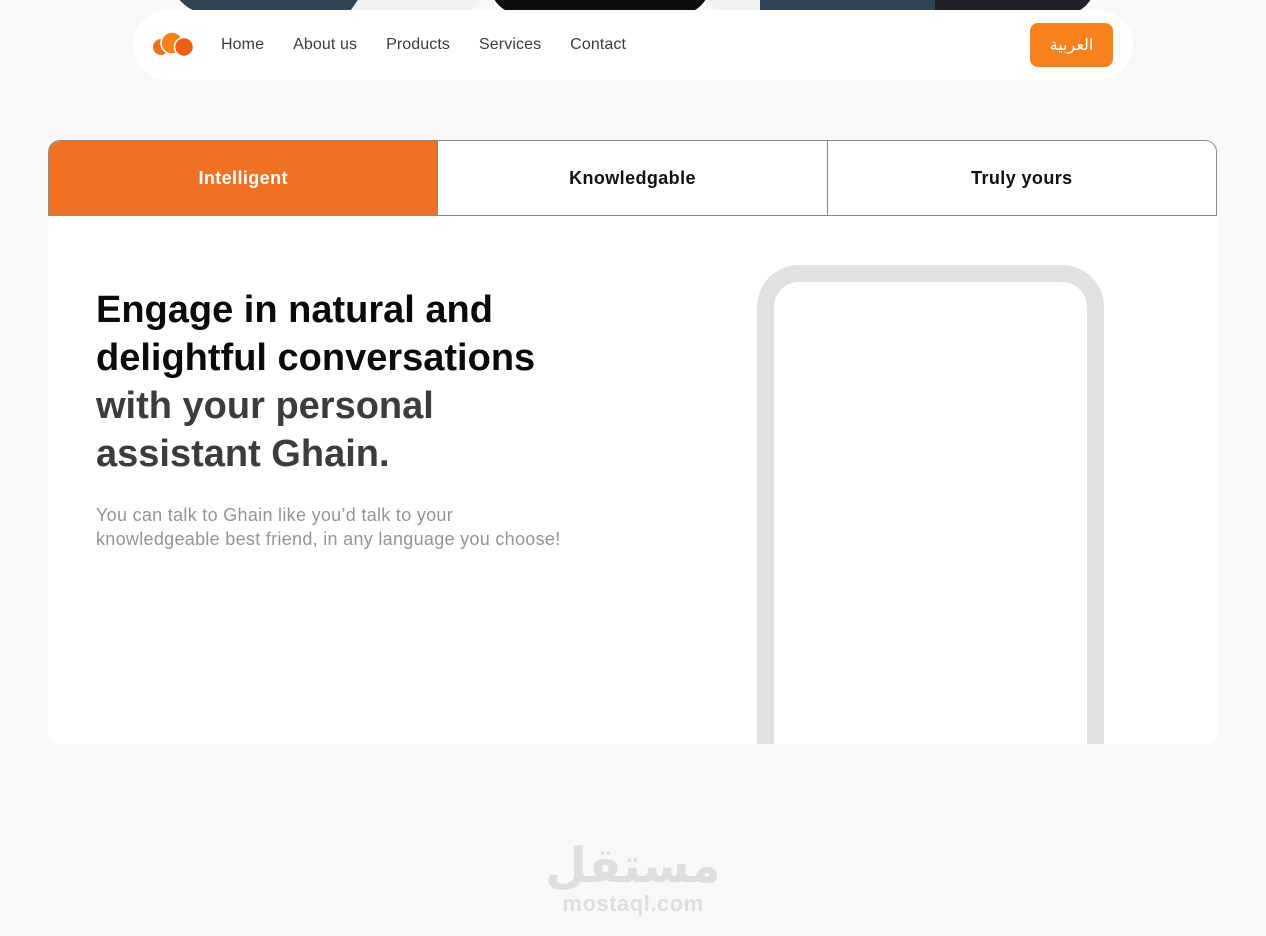 The height and width of the screenshot is (936, 1266). I want to click on language-toggle-button: العربية, so click(1071, 45).